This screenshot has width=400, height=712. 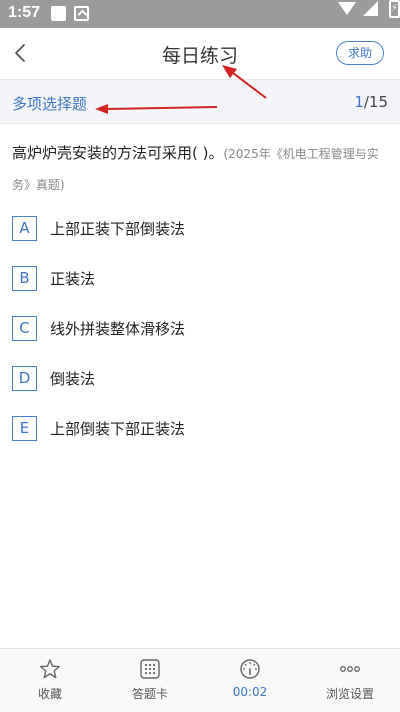 I want to click on option-letter: D, so click(x=24, y=378).